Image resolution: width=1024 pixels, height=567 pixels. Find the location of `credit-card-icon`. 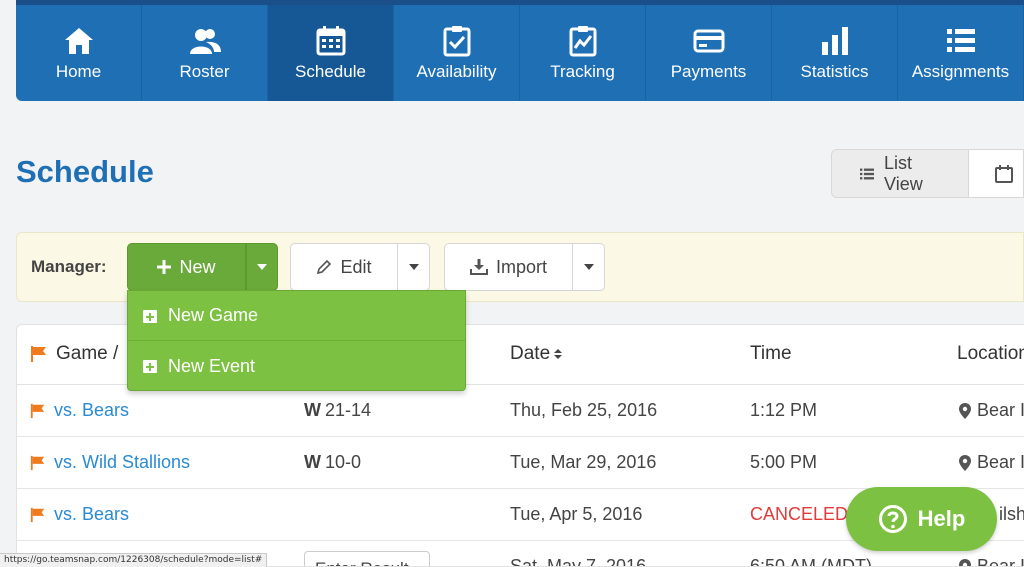

credit-card-icon is located at coordinates (708, 41).